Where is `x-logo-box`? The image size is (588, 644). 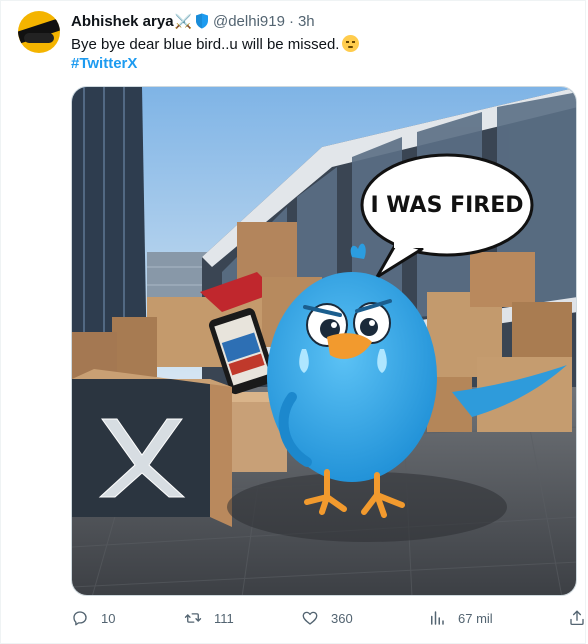 x-logo-box is located at coordinates (152, 448).